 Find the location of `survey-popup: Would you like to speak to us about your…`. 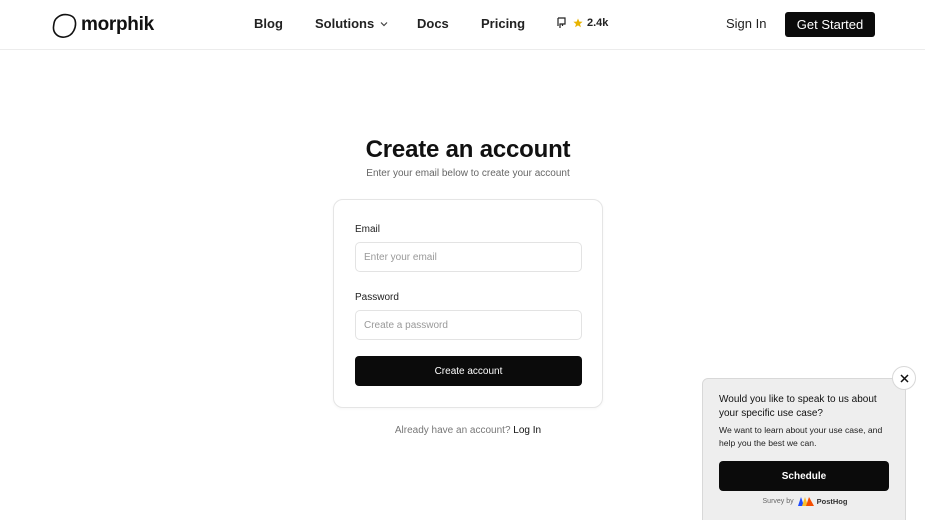

survey-popup: Would you like to speak to us about your… is located at coordinates (804, 449).